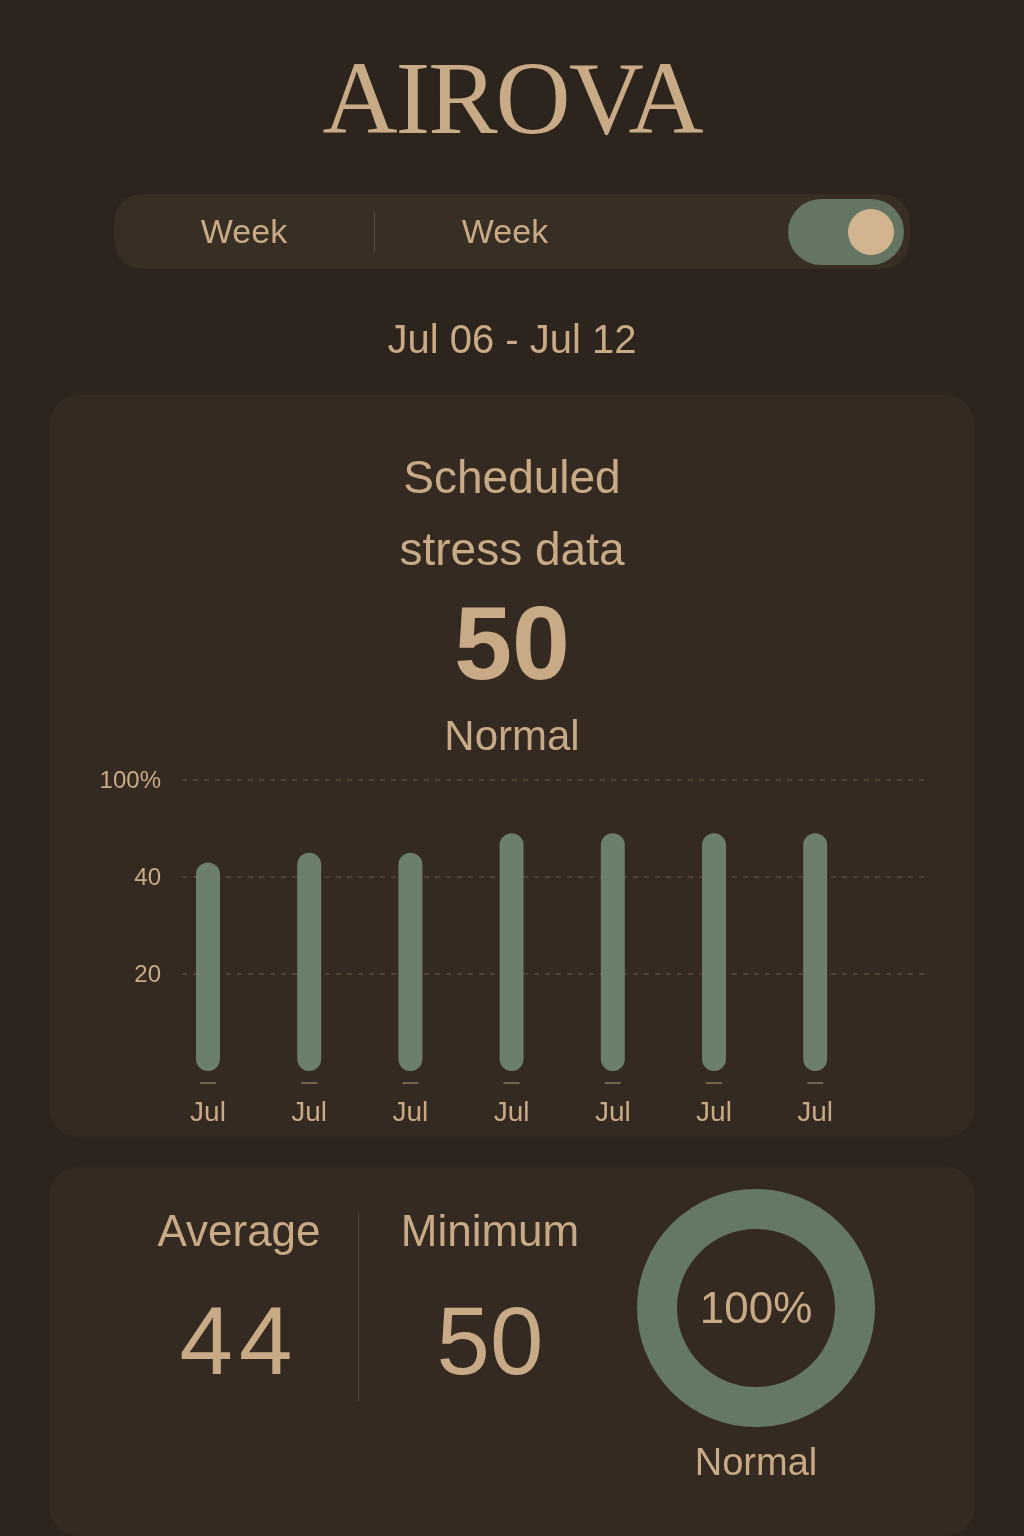 The height and width of the screenshot is (1536, 1024). What do you see at coordinates (512, 514) in the screenshot?
I see `card-title: Scheduled stress data` at bounding box center [512, 514].